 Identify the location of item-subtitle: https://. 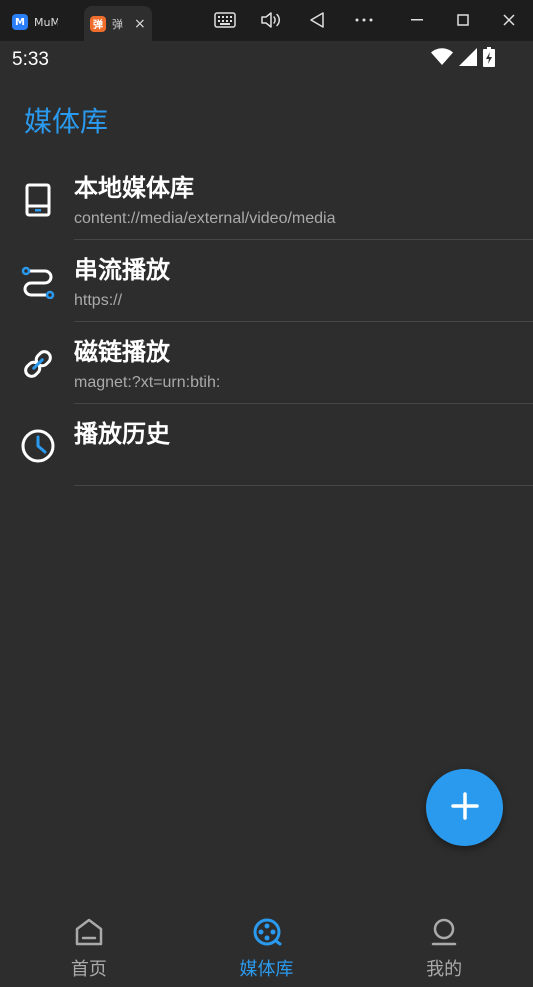
(98, 300).